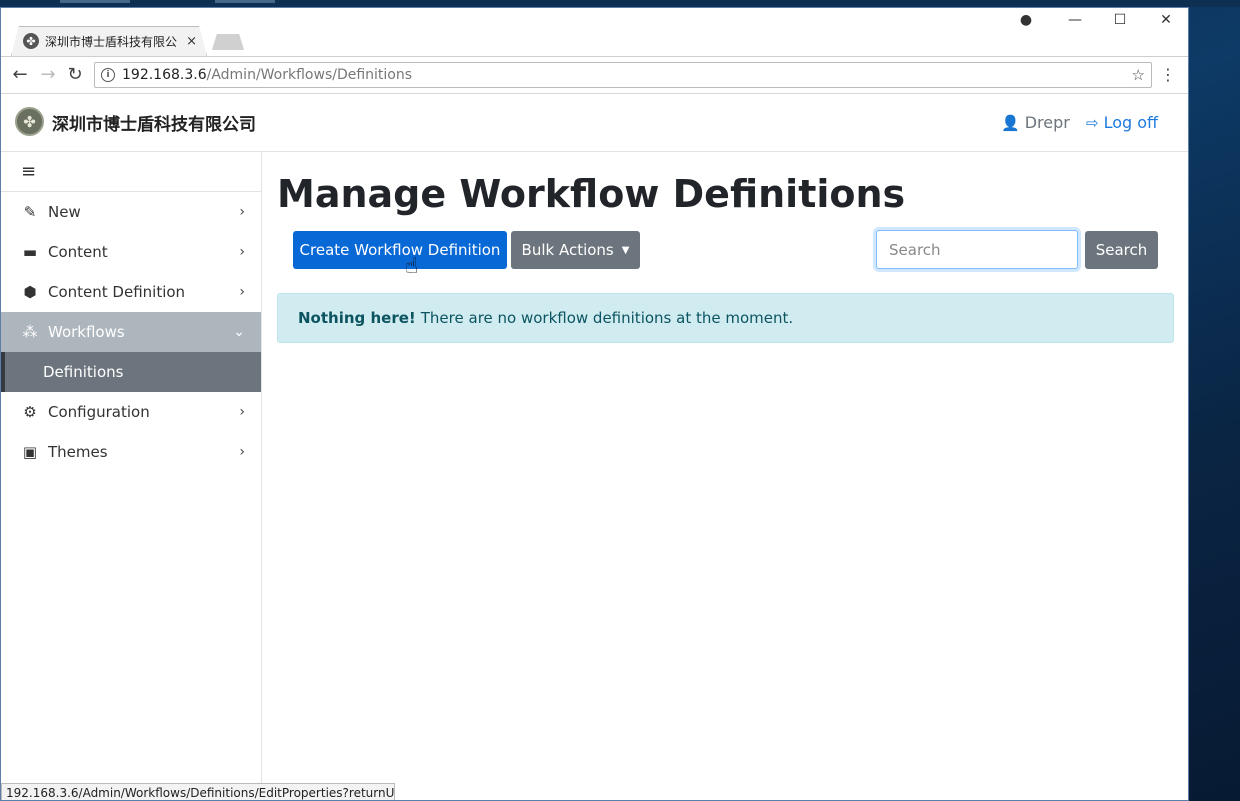  What do you see at coordinates (594, 32) in the screenshot?
I see `tab-strip: ✤ 深圳市博士盾科技有限公 × ● — ☐ ✕` at bounding box center [594, 32].